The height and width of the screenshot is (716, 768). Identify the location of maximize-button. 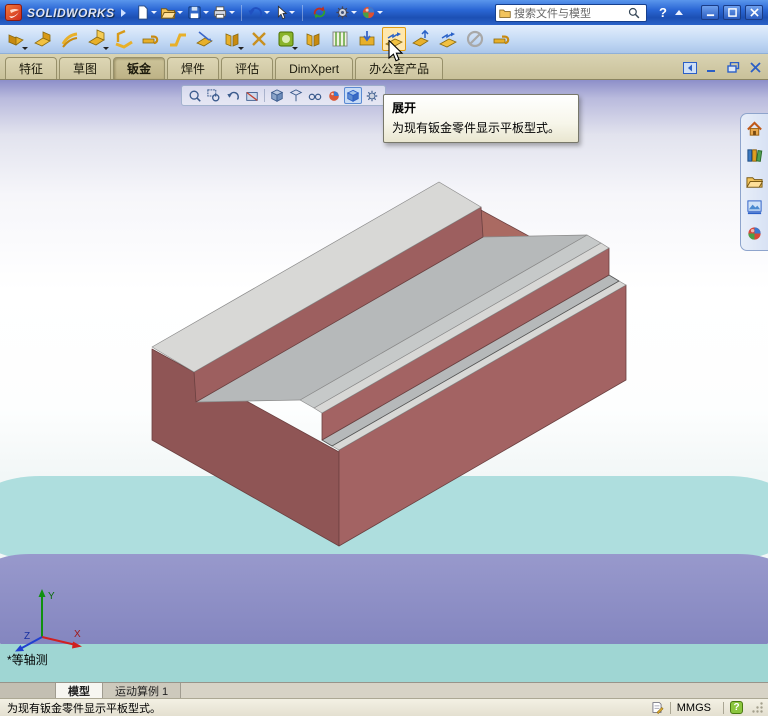
(732, 12).